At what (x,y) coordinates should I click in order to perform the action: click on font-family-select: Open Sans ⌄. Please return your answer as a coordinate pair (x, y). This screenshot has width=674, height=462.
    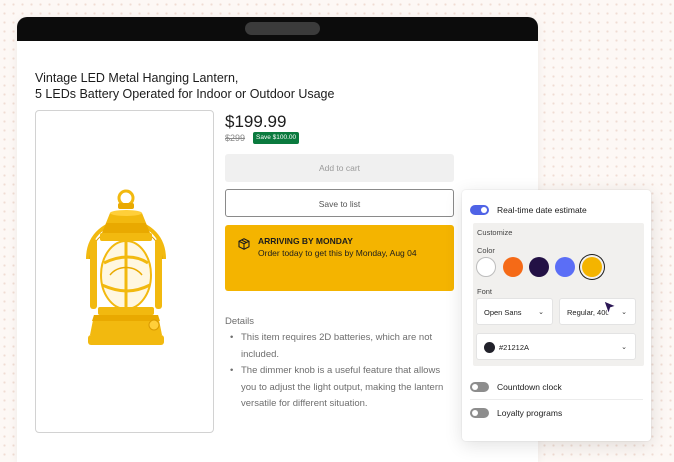
    Looking at the image, I should click on (514, 311).